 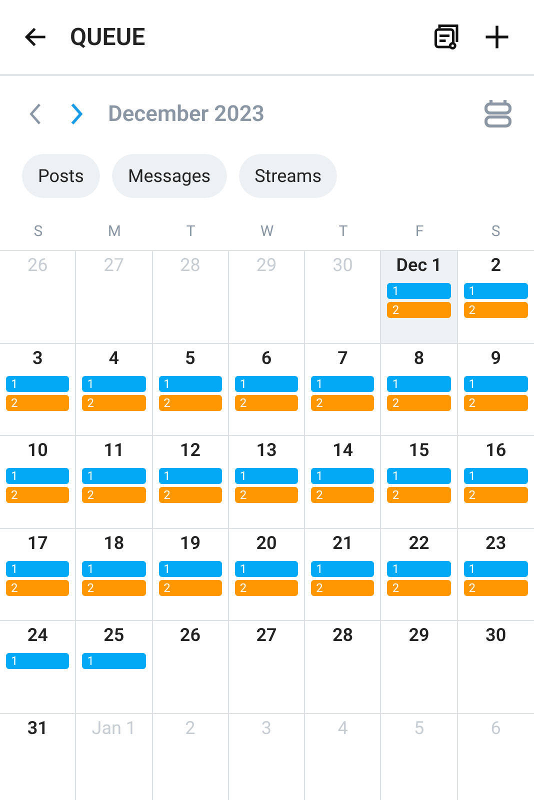 I want to click on day-cell: 20 1 2, so click(x=267, y=574).